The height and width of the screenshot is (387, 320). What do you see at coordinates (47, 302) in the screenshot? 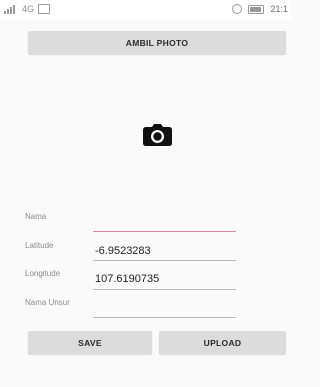
I see `nama-unsur-label: Nama Unsur` at bounding box center [47, 302].